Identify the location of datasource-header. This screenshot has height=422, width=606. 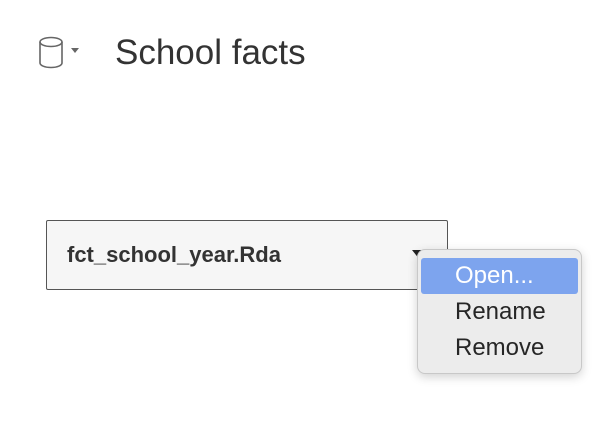
(57, 53).